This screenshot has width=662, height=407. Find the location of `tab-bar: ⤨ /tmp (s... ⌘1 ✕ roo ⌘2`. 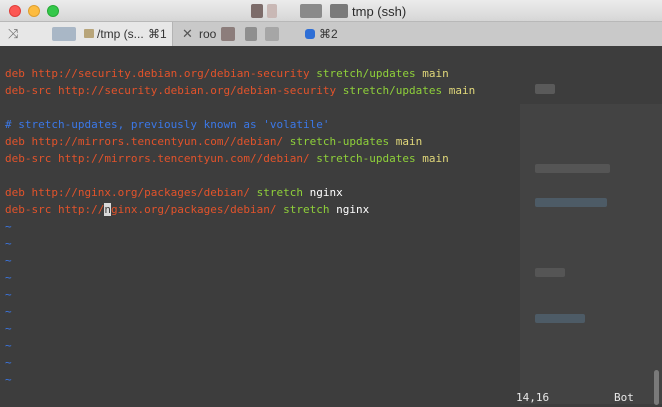

tab-bar: ⤨ /tmp (s... ⌘1 ✕ roo ⌘2 is located at coordinates (331, 34).